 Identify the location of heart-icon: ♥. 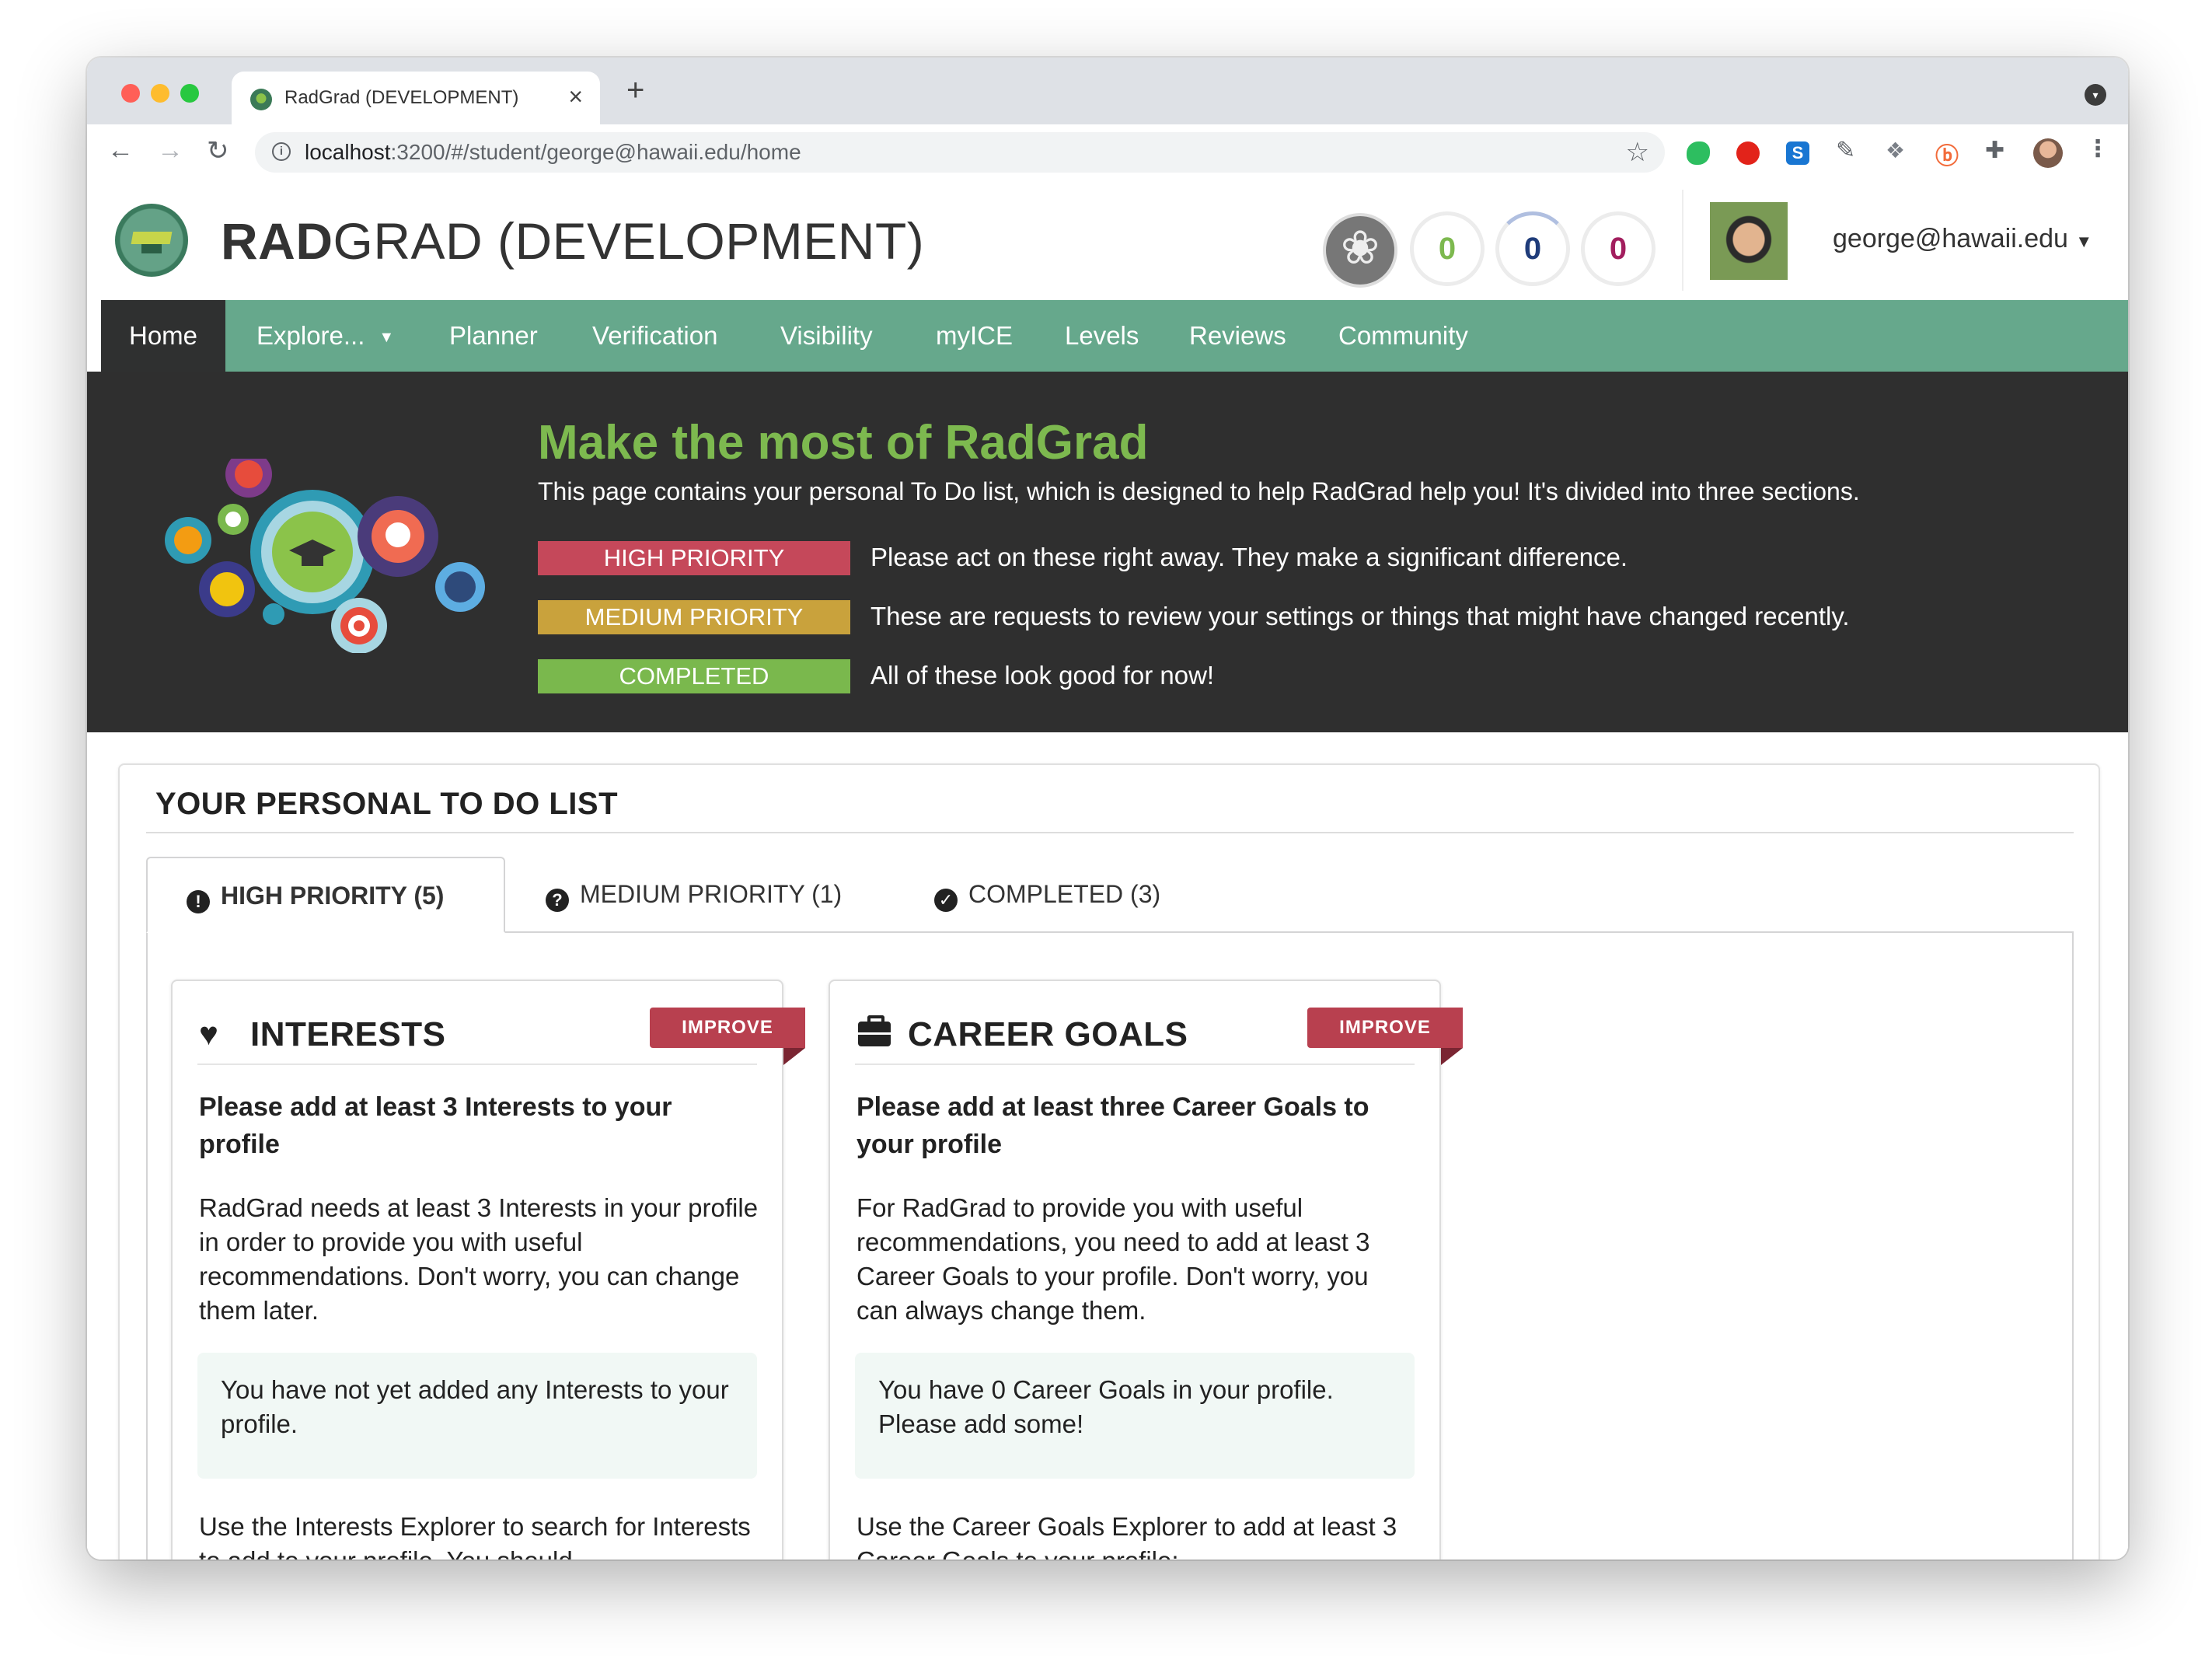
(208, 1034).